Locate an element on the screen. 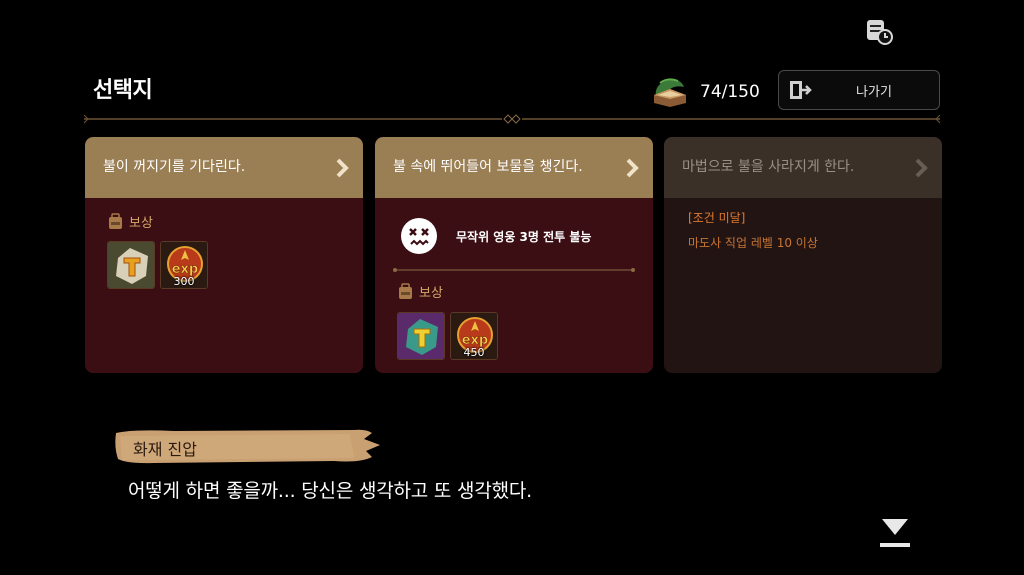 This screenshot has height=575, width=1024. choice-1-button: 불이 꺼지기를 기다린다. is located at coordinates (224, 167).